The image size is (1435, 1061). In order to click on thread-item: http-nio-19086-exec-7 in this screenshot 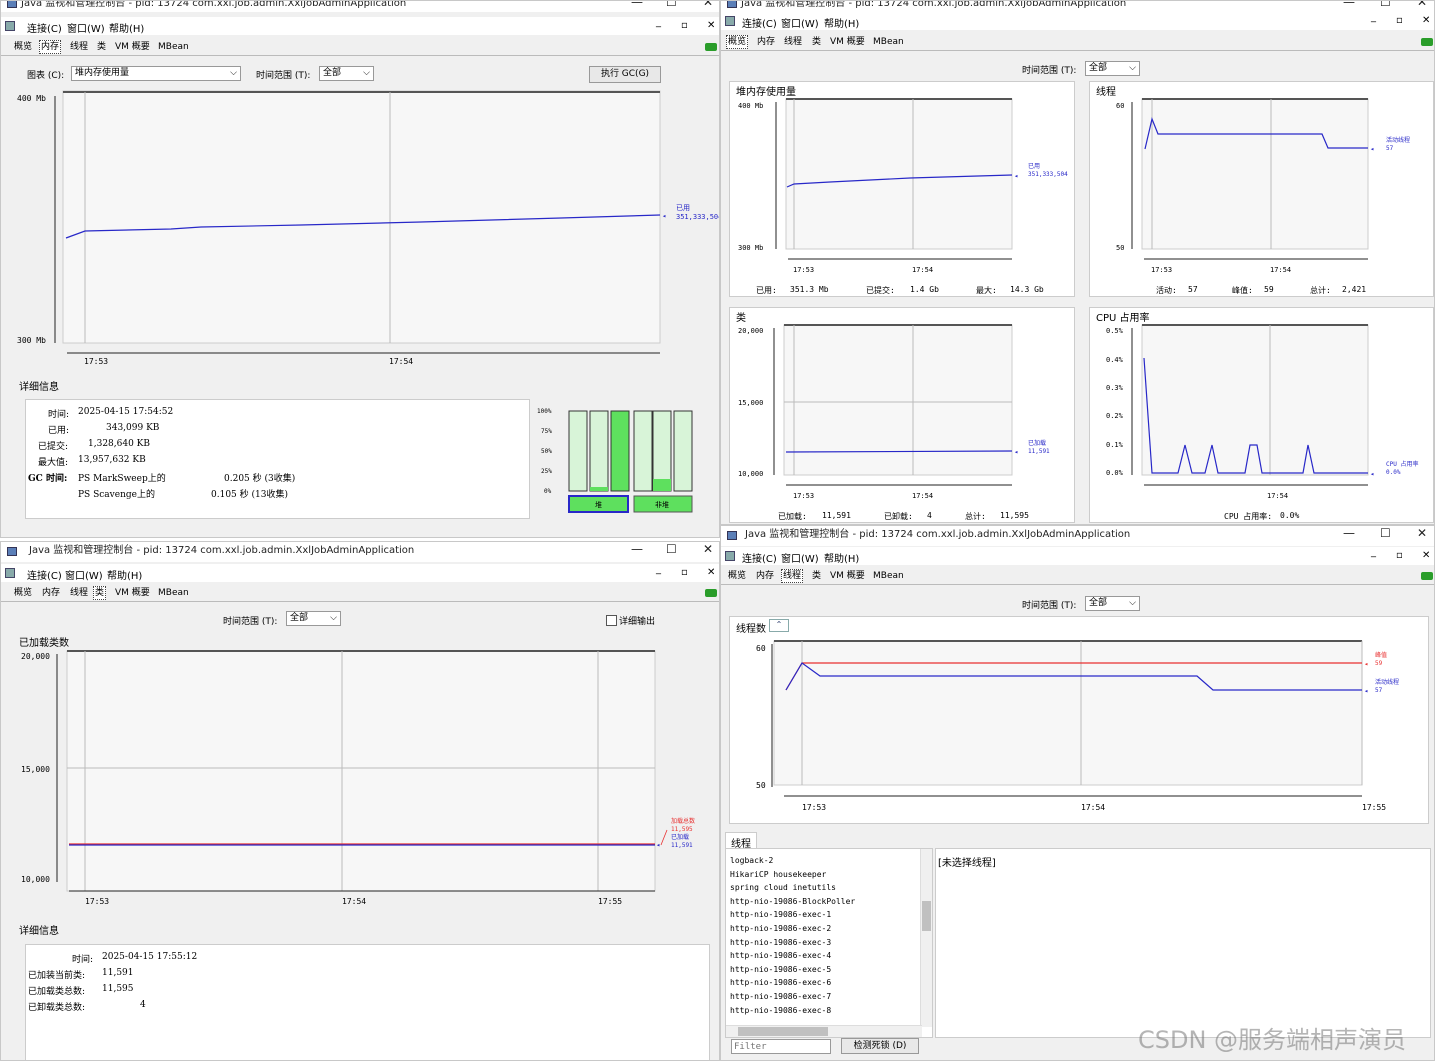, I will do `click(792, 997)`.